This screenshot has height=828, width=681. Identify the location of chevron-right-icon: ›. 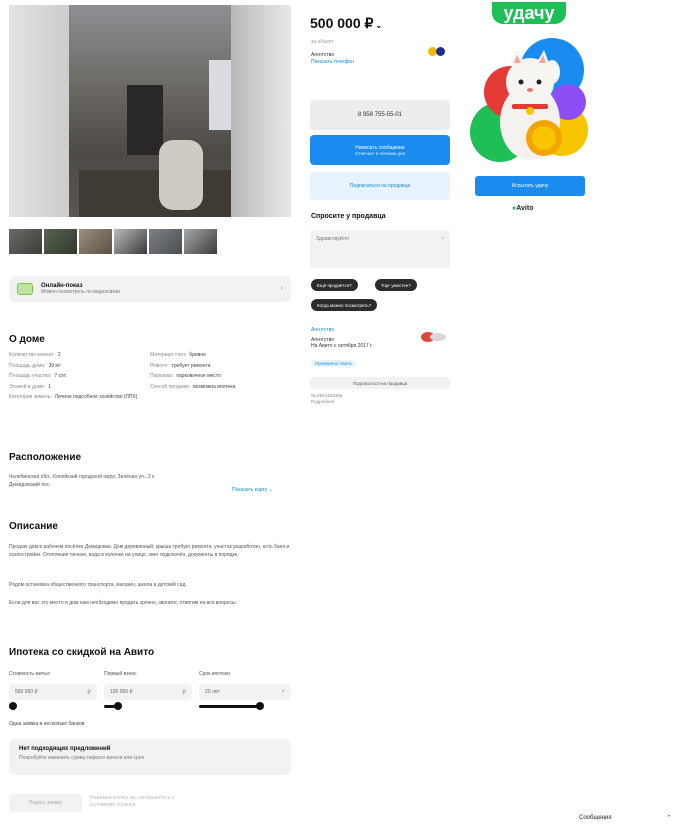
(281, 288).